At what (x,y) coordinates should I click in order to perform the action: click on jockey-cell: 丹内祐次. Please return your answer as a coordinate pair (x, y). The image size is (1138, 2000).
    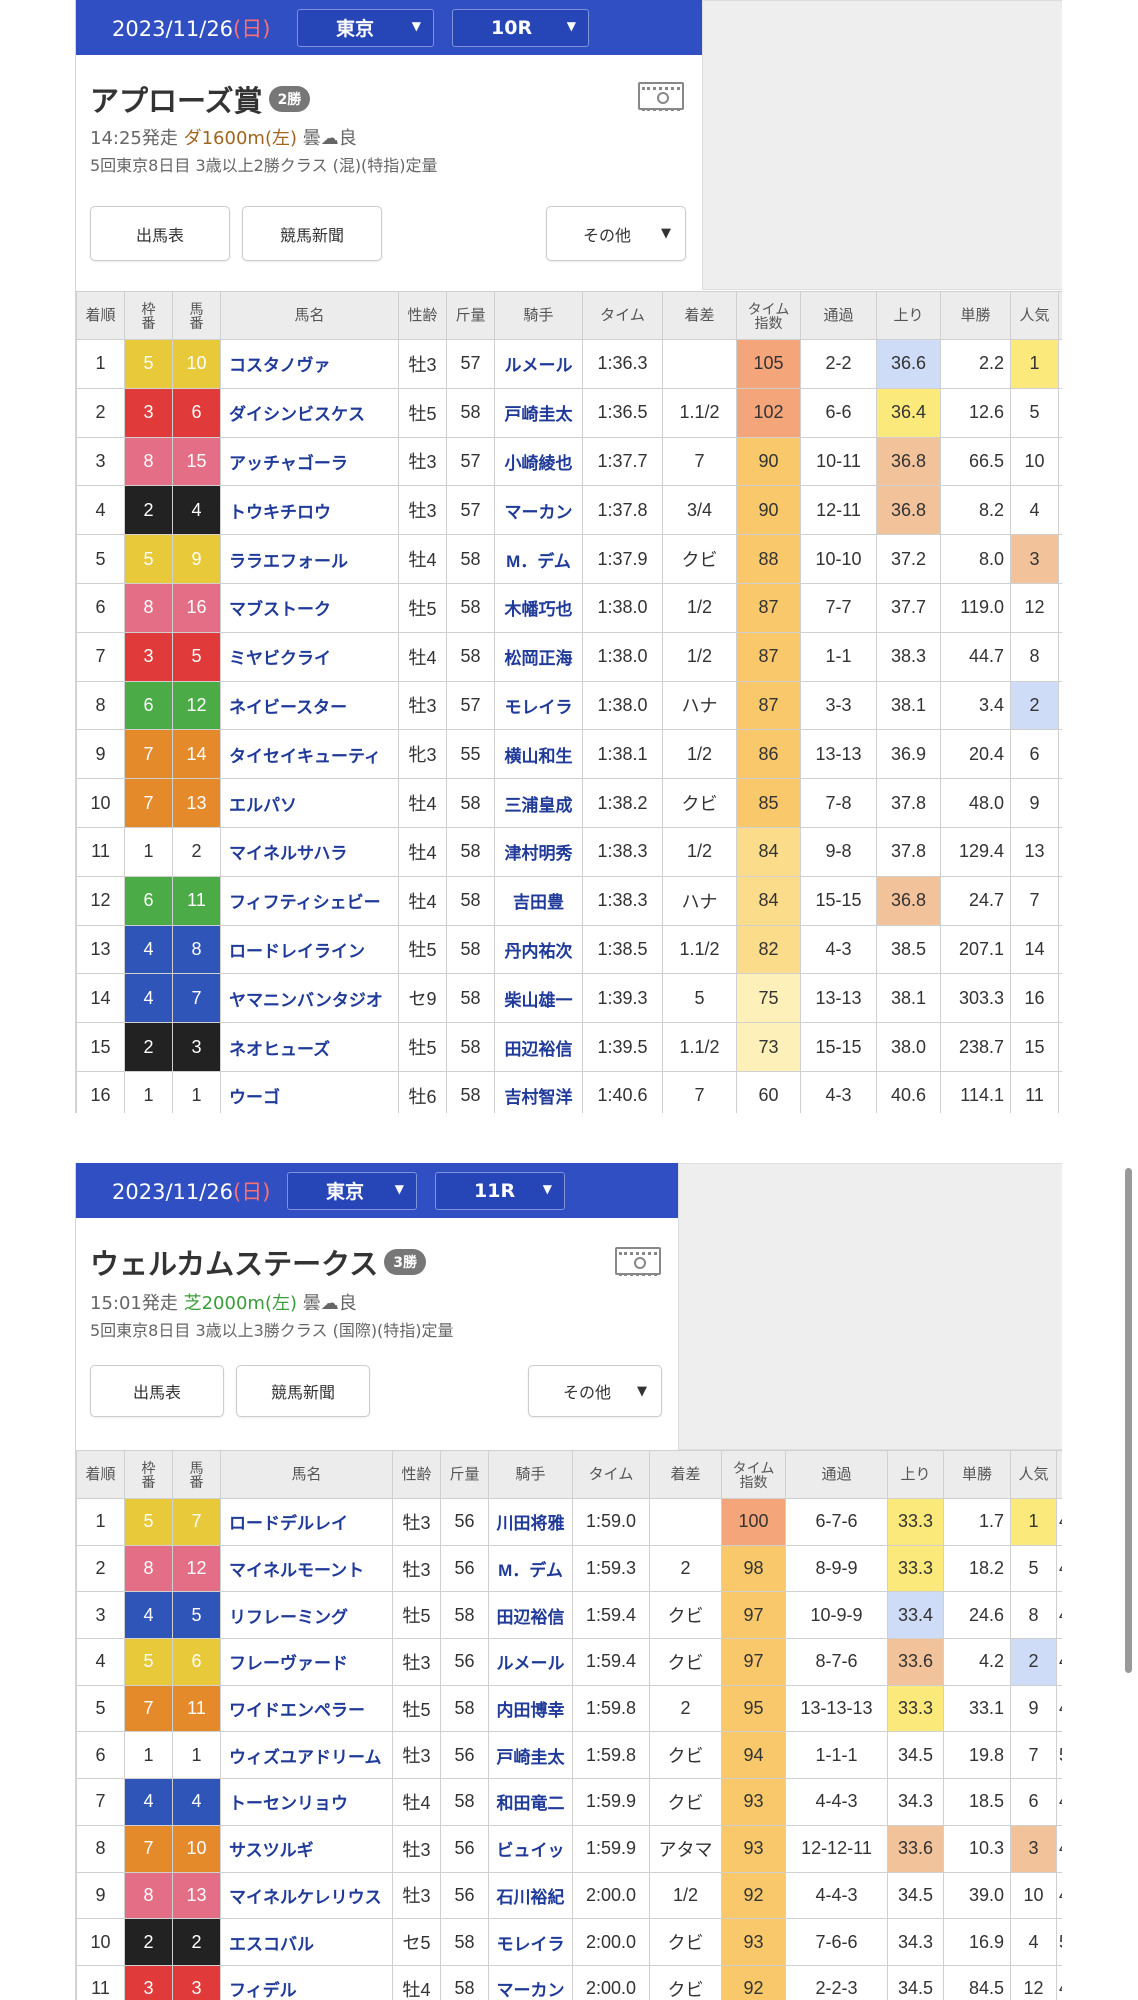
    Looking at the image, I should click on (538, 949).